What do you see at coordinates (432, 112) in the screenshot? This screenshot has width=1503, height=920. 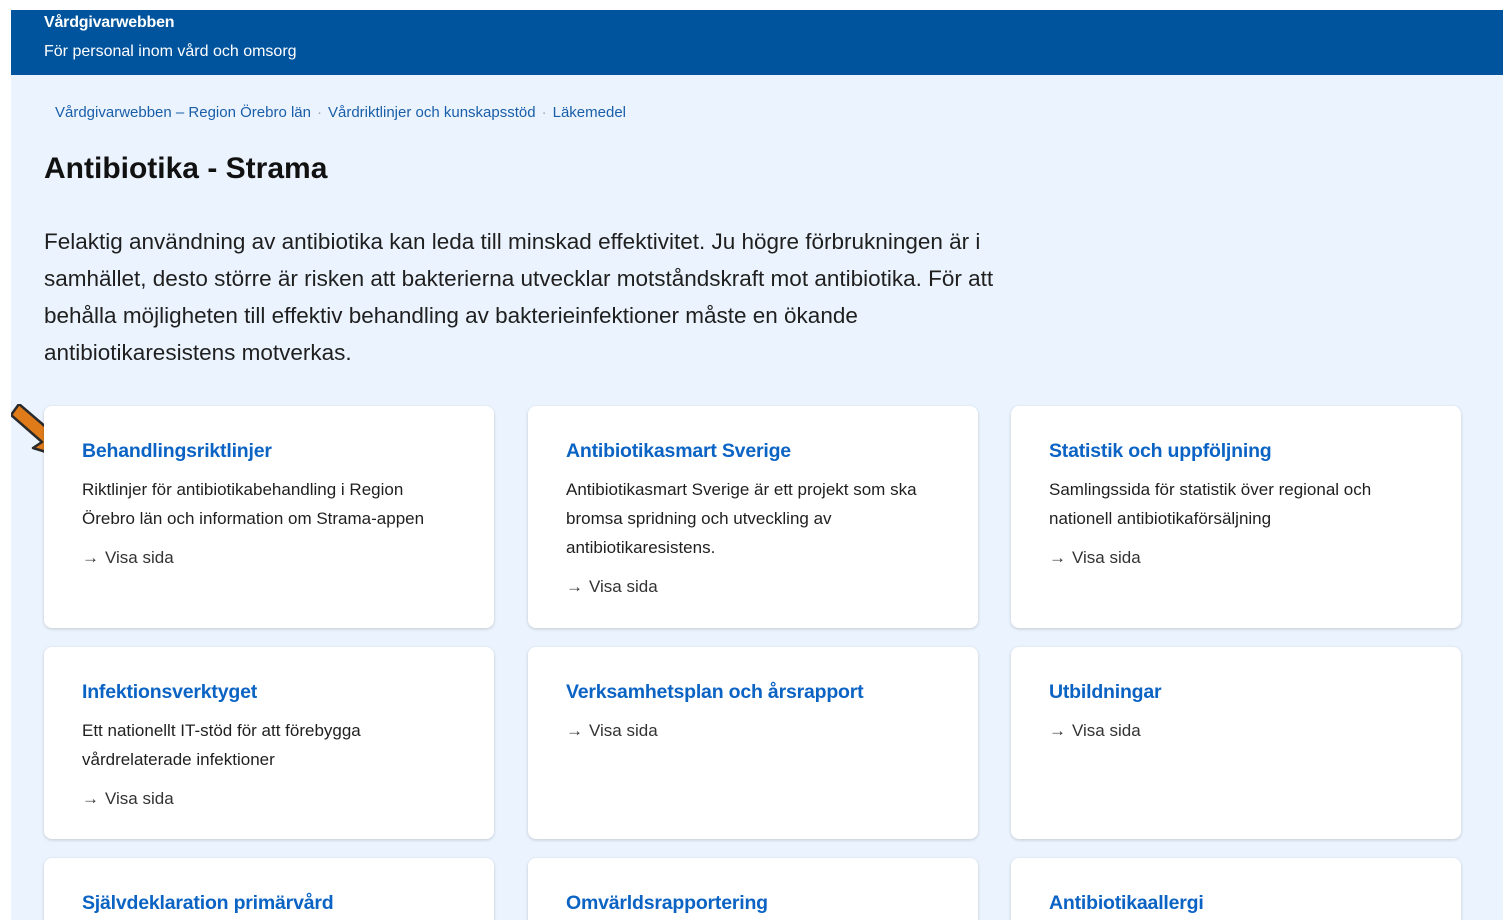 I see `breadcrumb-link-guidelines: Vårdriktlinjer och kunskapsstöd` at bounding box center [432, 112].